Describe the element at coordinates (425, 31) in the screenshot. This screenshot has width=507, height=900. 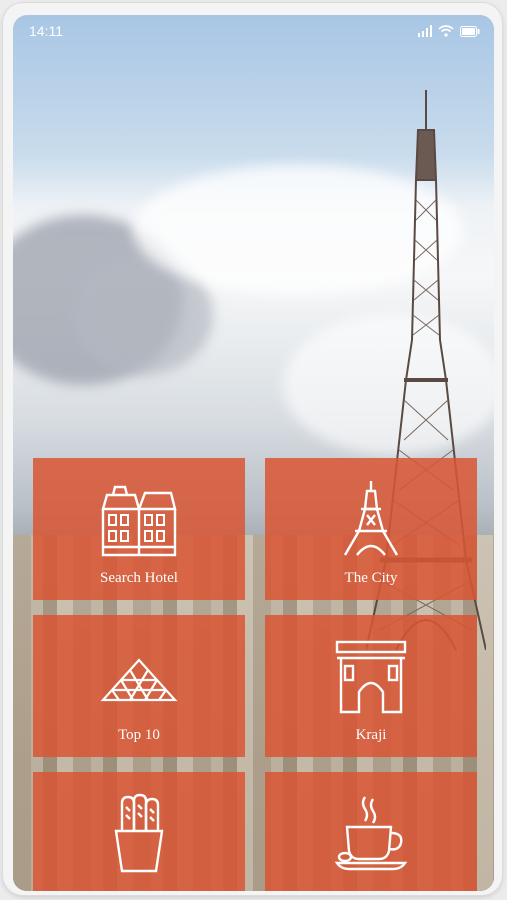
I see `signal-icon` at that location.